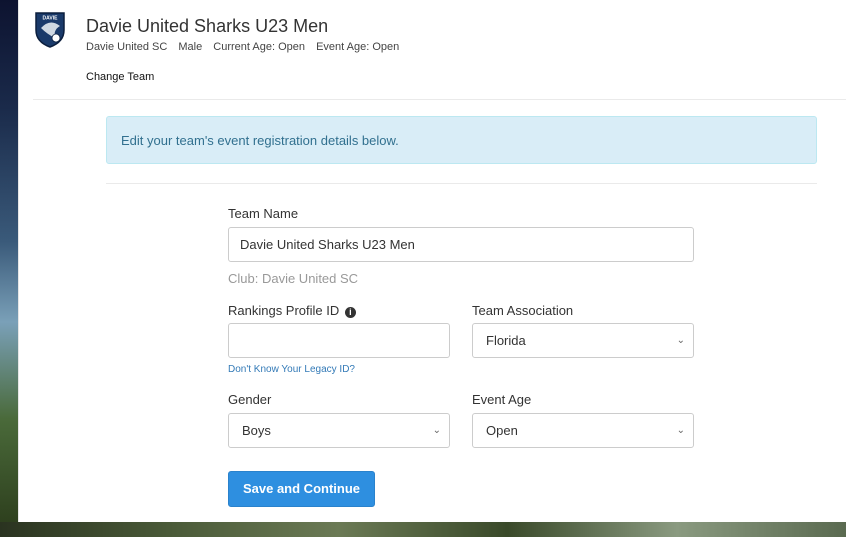  I want to click on rankings-profile-input, so click(339, 340).